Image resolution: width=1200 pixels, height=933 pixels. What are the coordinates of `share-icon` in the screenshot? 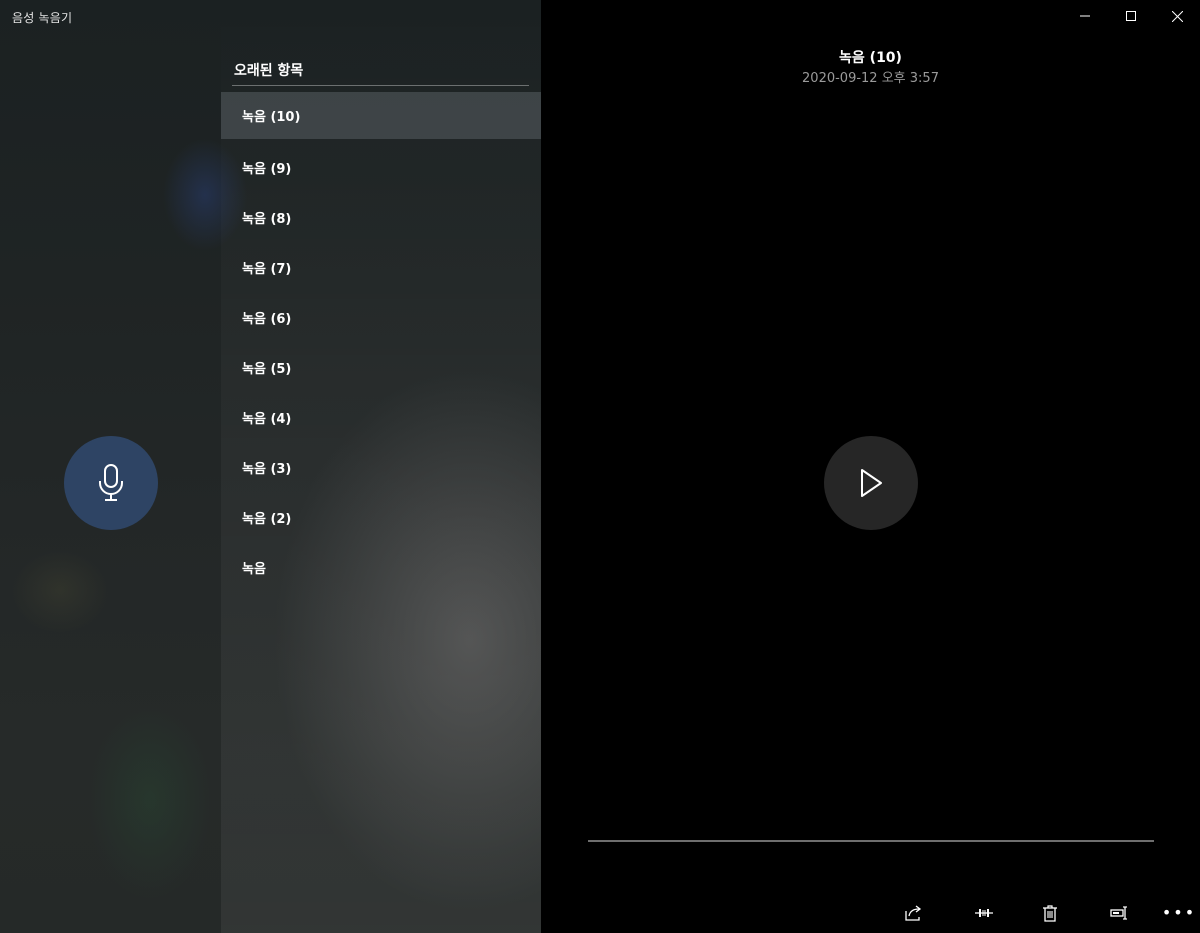 It's located at (913, 913).